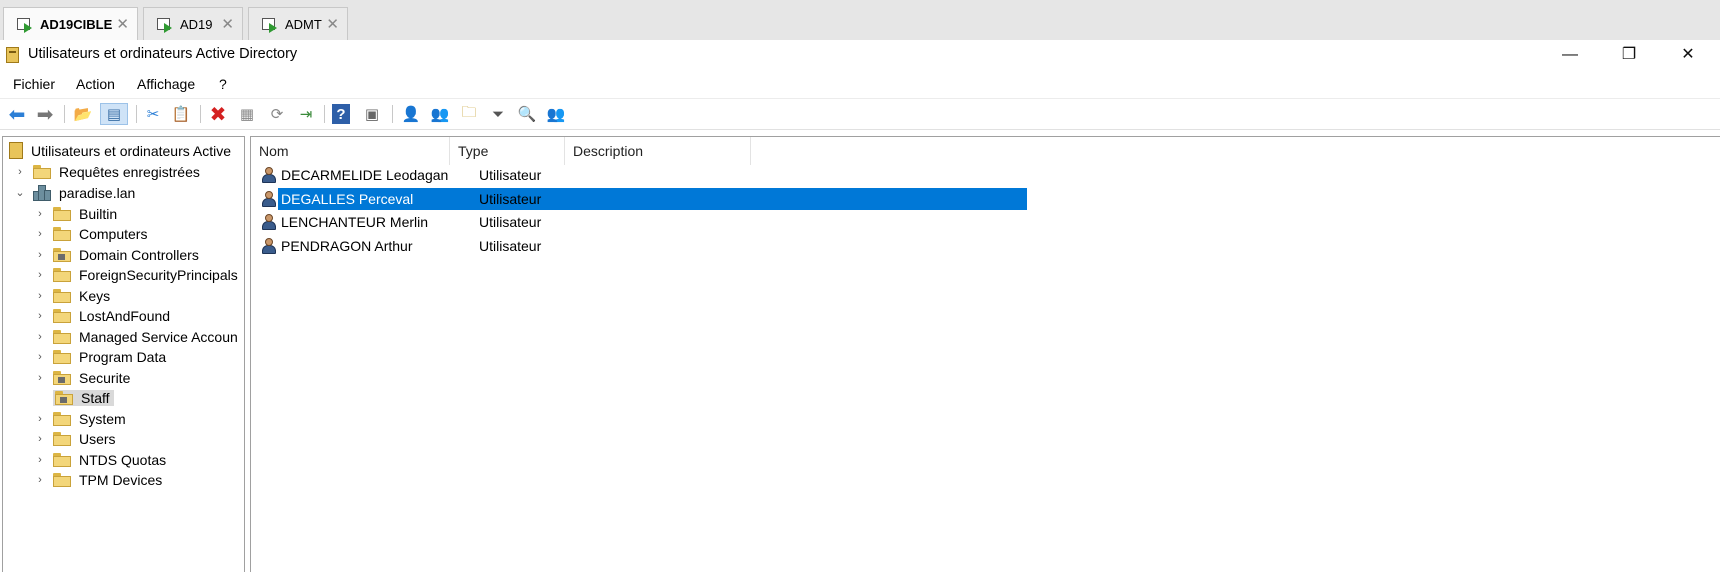 The height and width of the screenshot is (572, 1720). What do you see at coordinates (116, 254) in the screenshot?
I see `tree-item-domain-controllers: › Domain Controllers` at bounding box center [116, 254].